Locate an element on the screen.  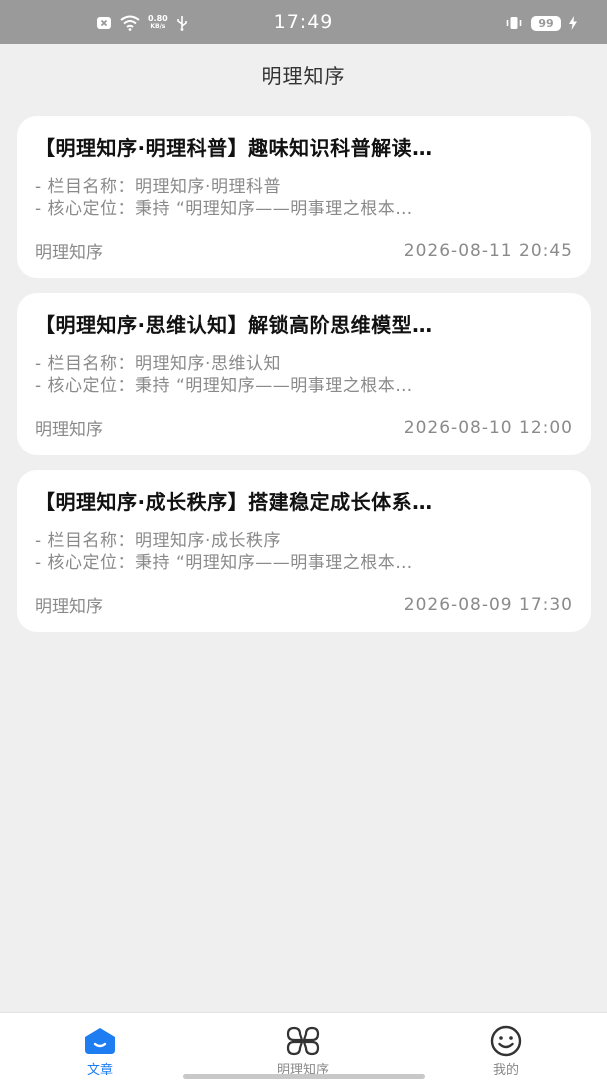
tab-mine: 我的 is located at coordinates (506, 1051).